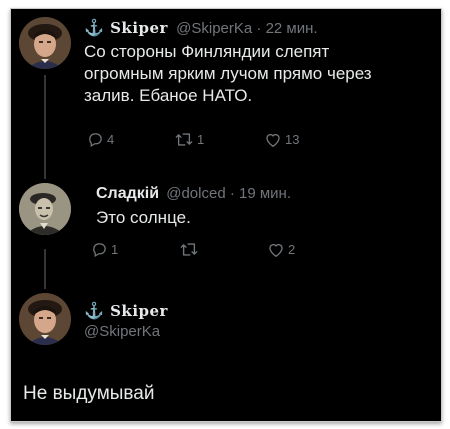 The width and height of the screenshot is (450, 429). Describe the element at coordinates (201, 139) in the screenshot. I see `retweet-count: 1` at that location.